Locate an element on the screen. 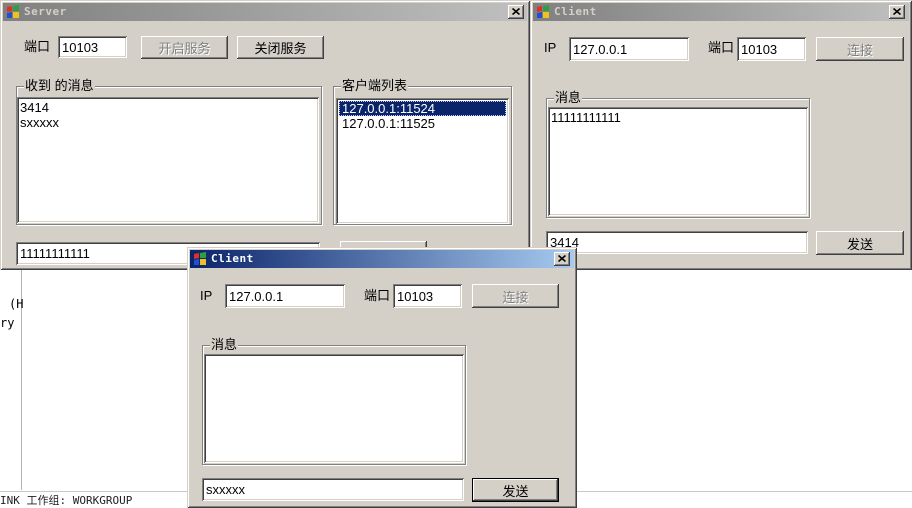  client-right-messages-label: 消息 is located at coordinates (568, 97).